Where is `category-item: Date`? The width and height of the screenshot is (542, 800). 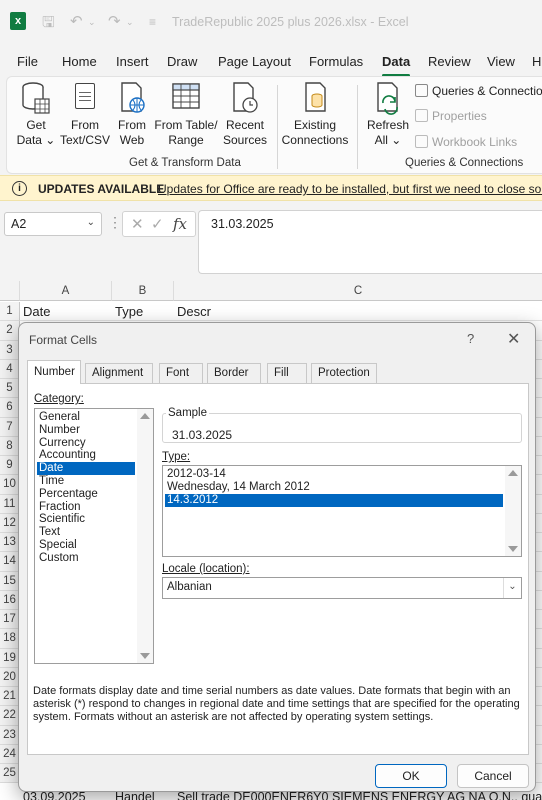
category-item: Date is located at coordinates (86, 469).